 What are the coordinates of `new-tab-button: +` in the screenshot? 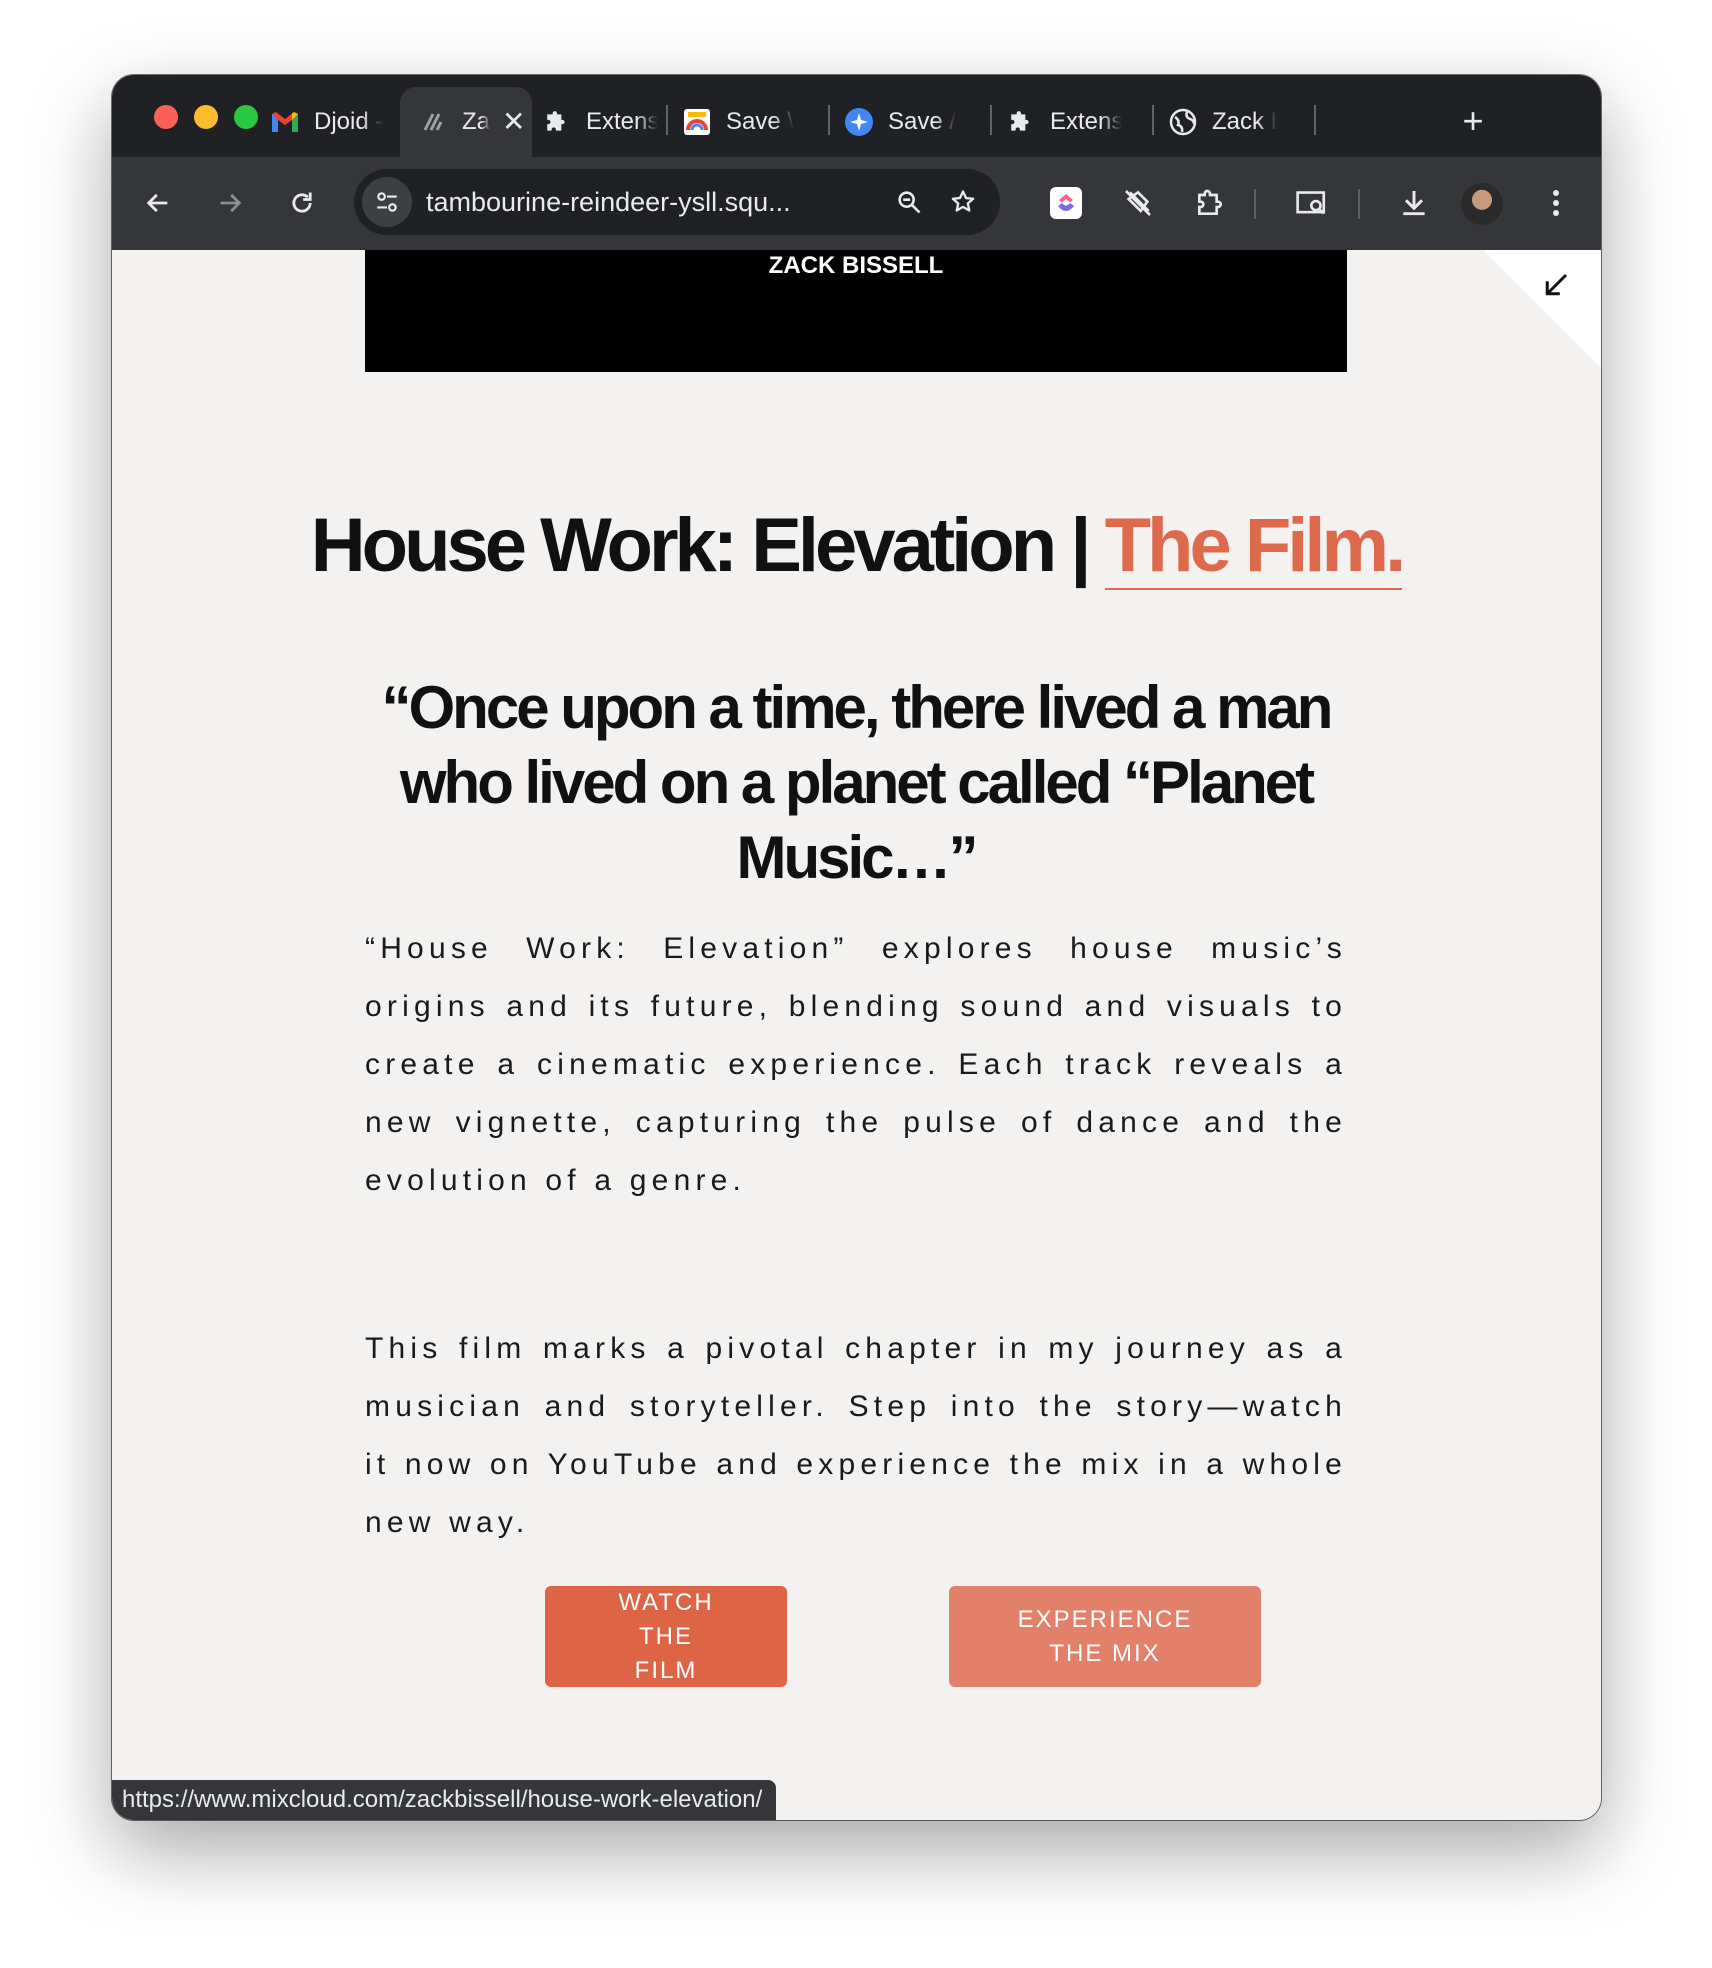 It's located at (1473, 121).